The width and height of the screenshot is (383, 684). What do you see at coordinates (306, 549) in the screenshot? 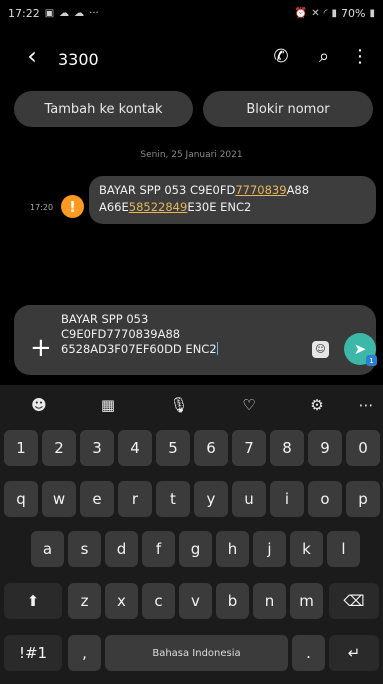
I see `key-k: k` at bounding box center [306, 549].